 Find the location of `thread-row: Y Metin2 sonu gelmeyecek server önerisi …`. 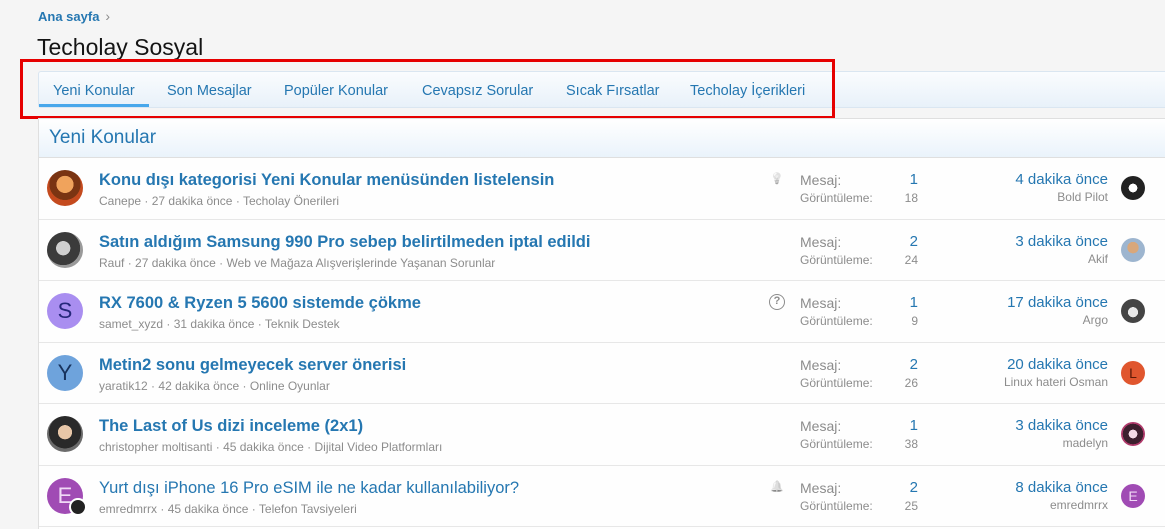

thread-row: Y Metin2 sonu gelmeyecek server önerisi … is located at coordinates (602, 373).